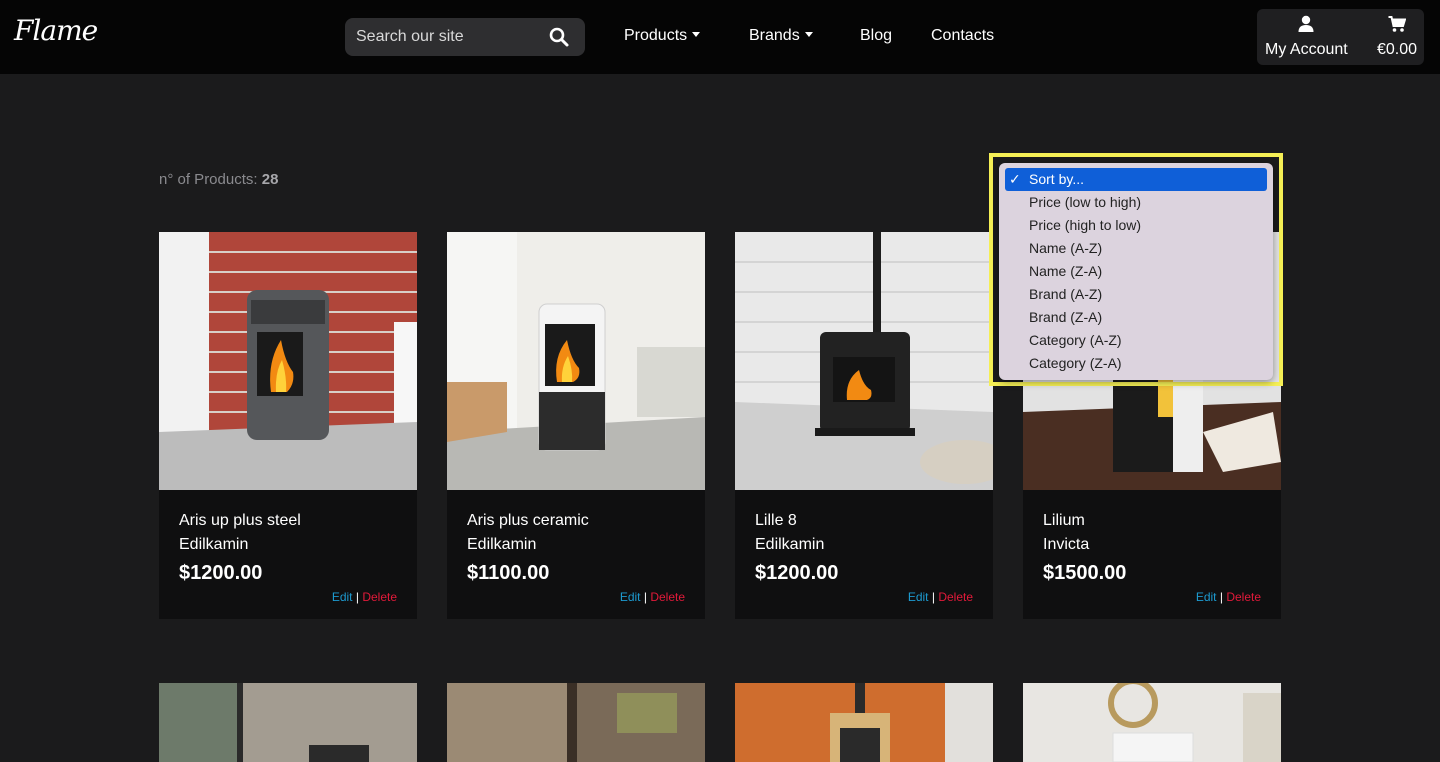 The height and width of the screenshot is (762, 1440). I want to click on cart-link: €0.00, so click(1397, 37).